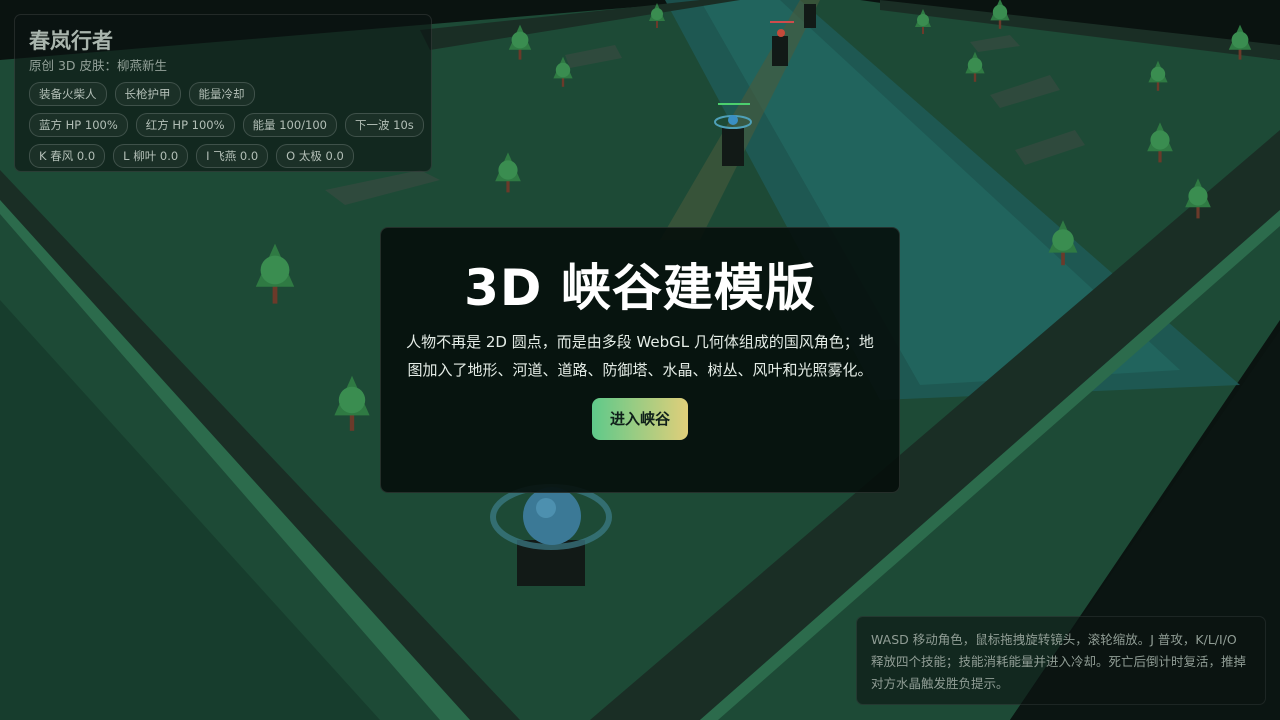  Describe the element at coordinates (68, 94) in the screenshot. I see `tag-chip: 装备火柴人` at that location.